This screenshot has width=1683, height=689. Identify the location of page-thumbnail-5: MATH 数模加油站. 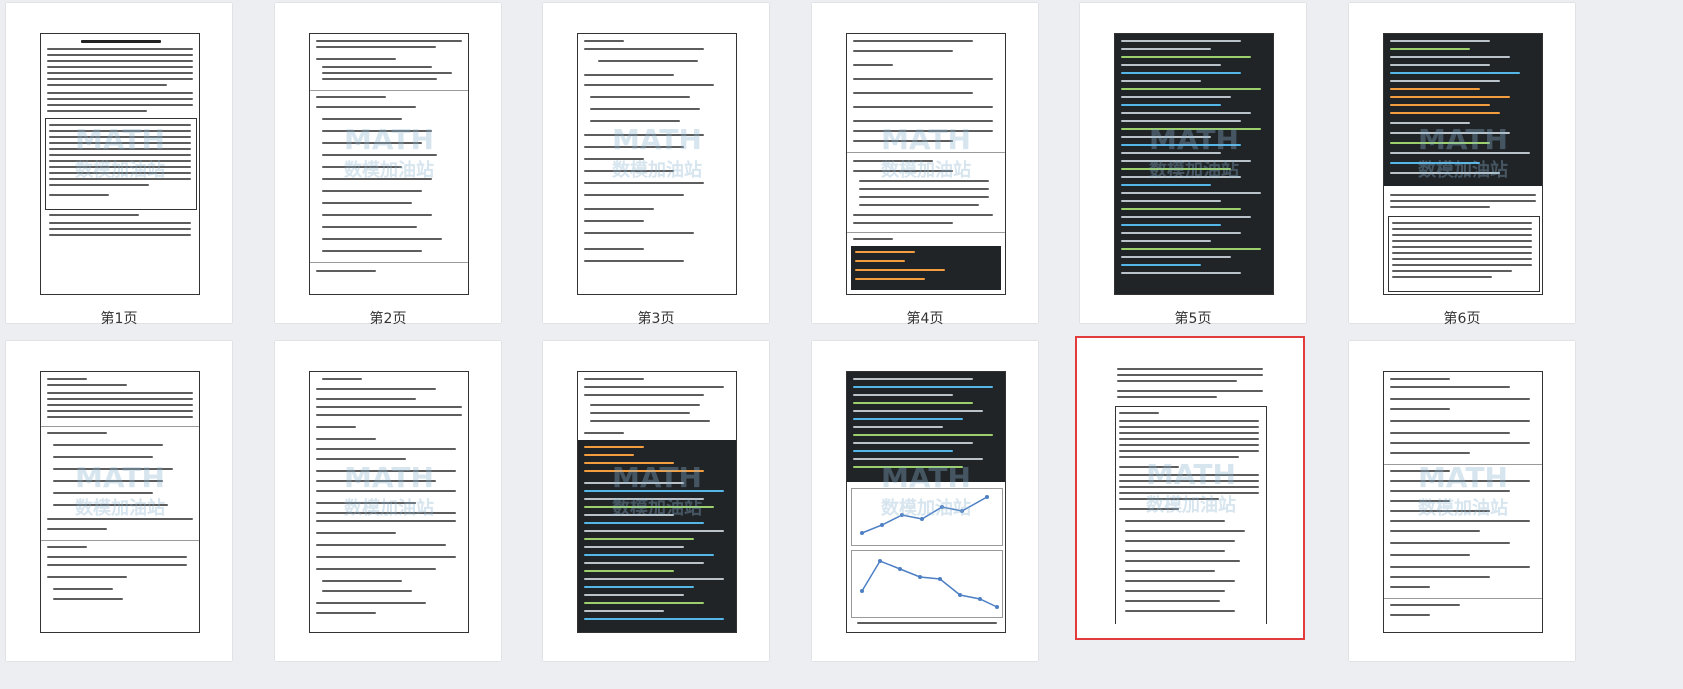
(1193, 163).